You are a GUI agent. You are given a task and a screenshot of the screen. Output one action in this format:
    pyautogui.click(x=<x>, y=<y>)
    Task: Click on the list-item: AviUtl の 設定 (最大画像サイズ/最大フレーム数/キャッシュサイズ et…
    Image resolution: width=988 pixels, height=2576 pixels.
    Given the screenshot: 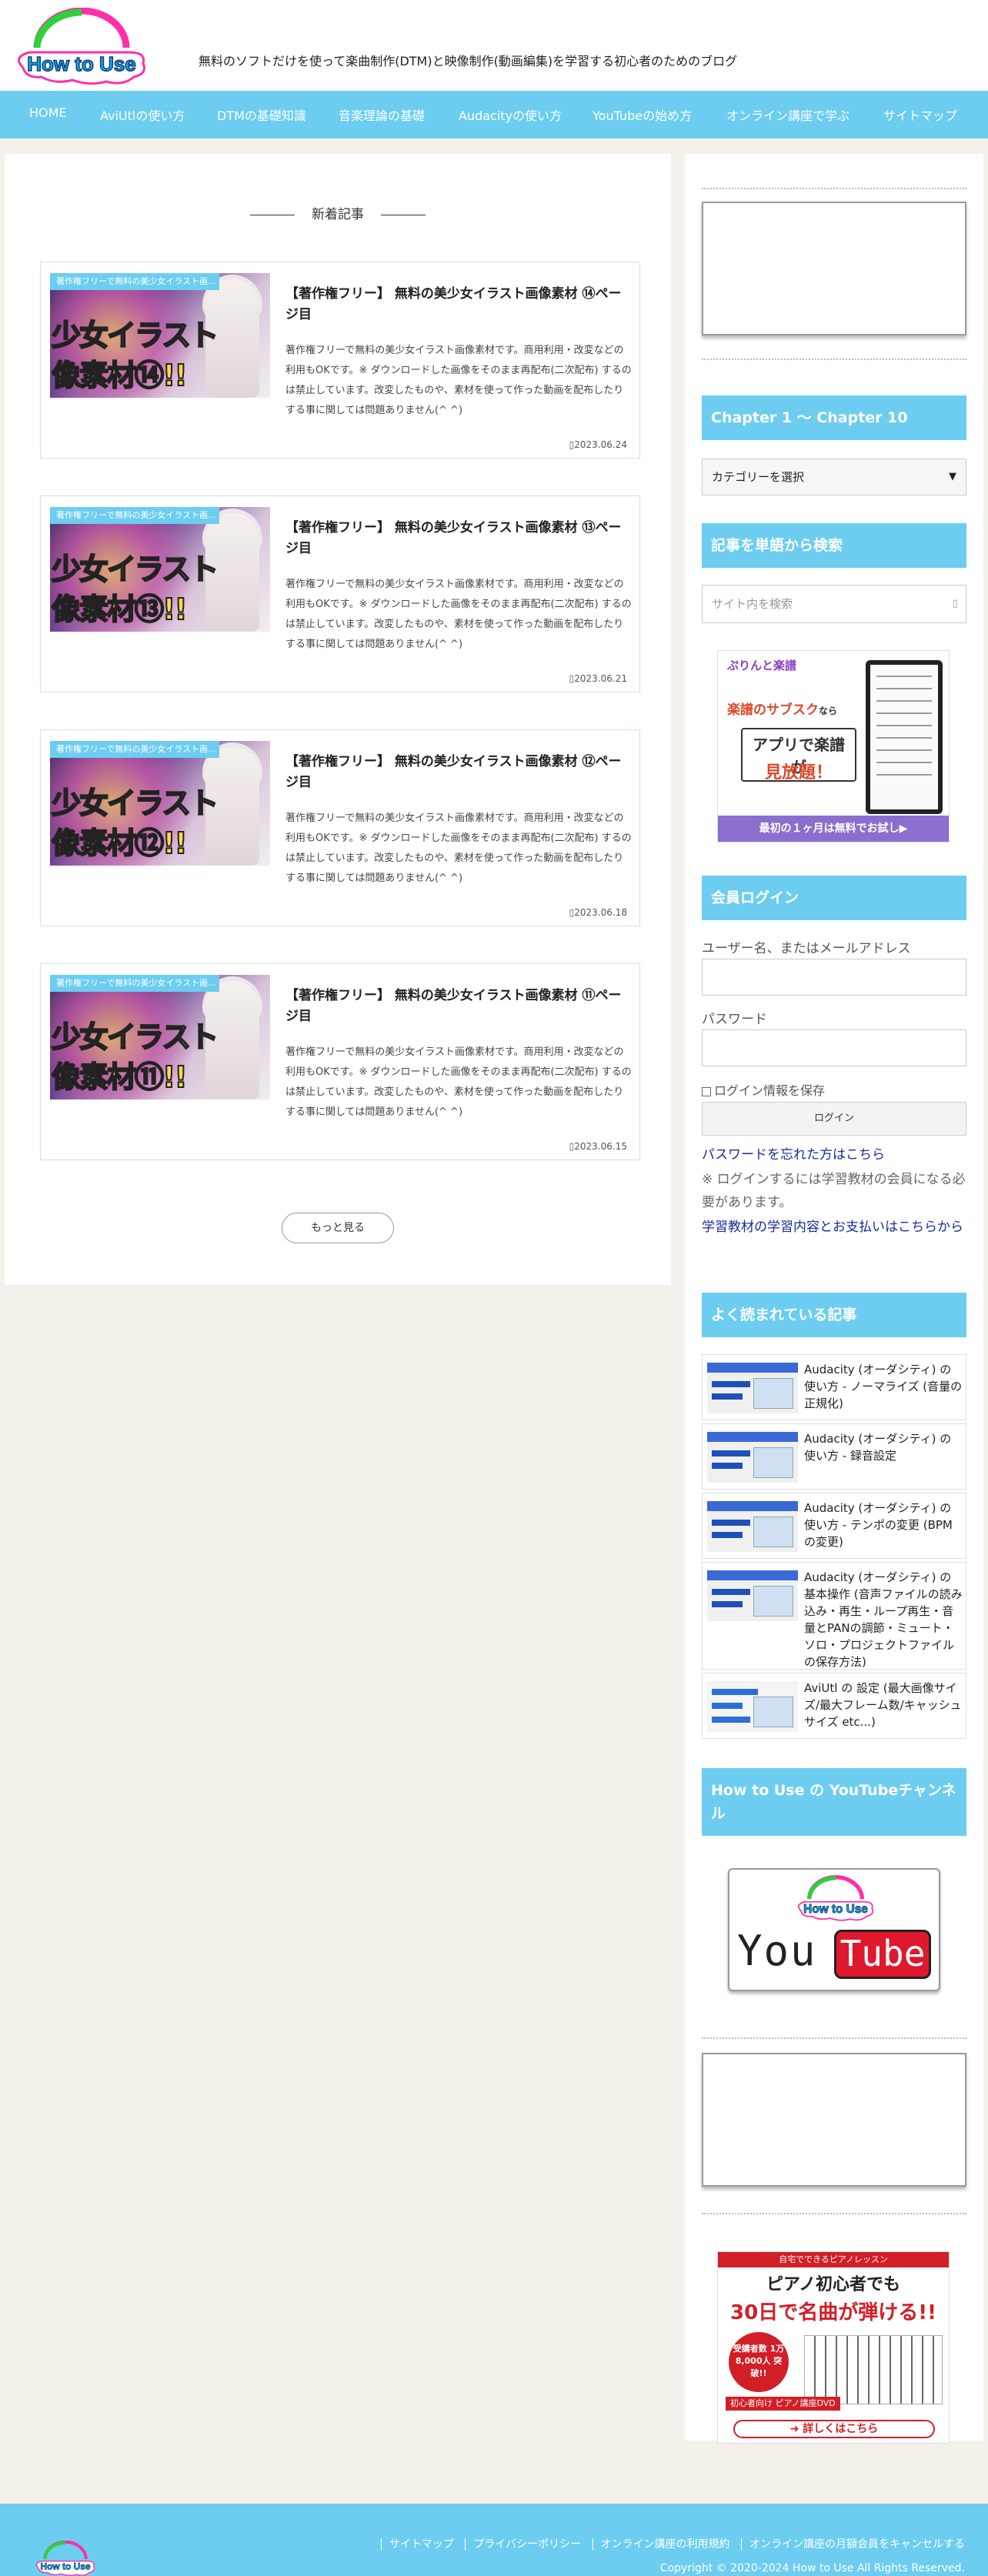 What is the action you would take?
    pyautogui.click(x=834, y=1706)
    